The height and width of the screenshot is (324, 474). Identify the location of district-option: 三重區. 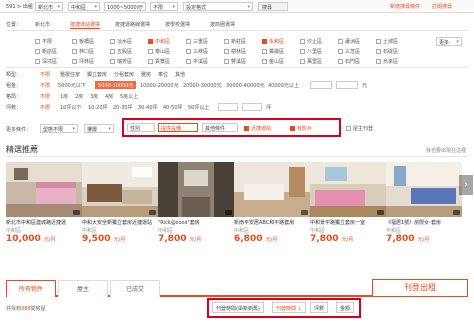
(197, 41).